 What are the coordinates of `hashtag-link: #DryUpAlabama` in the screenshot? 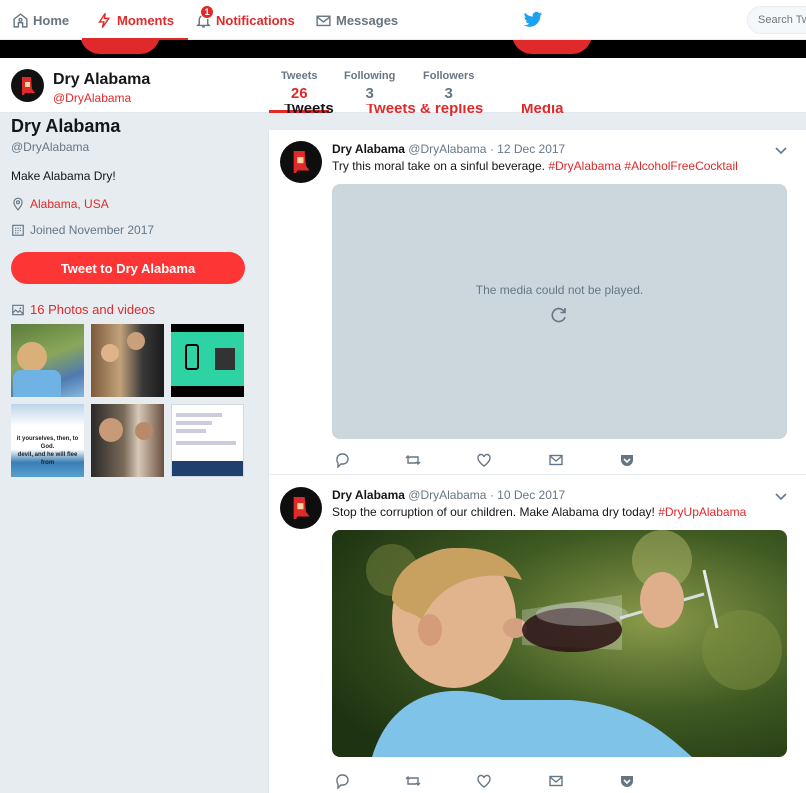 It's located at (702, 512).